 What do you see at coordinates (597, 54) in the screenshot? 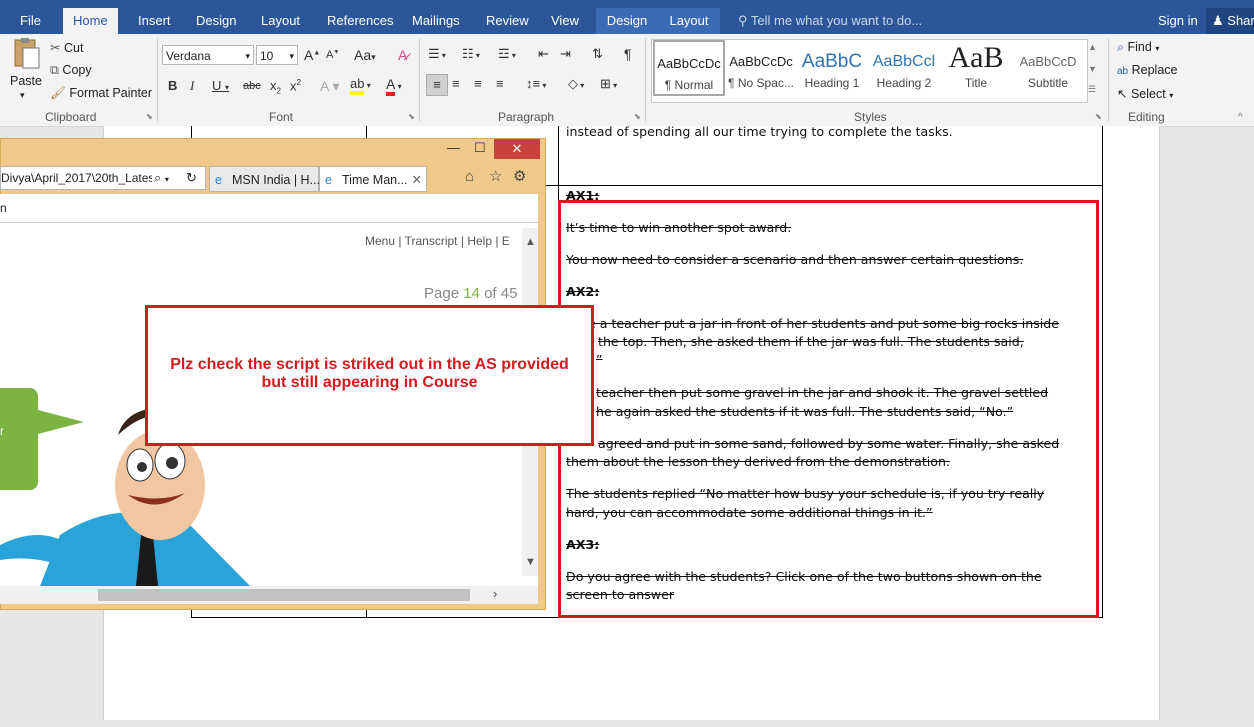
I see `sort-icon: ⇅` at bounding box center [597, 54].